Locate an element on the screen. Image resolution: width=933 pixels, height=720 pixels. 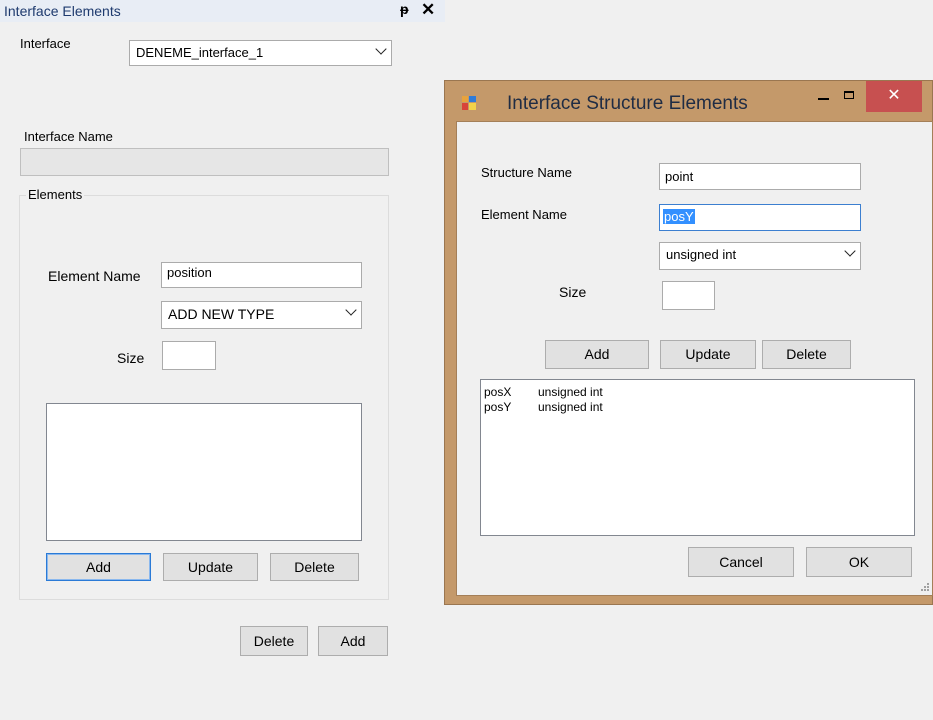
interface-label: Interface is located at coordinates (45, 43).